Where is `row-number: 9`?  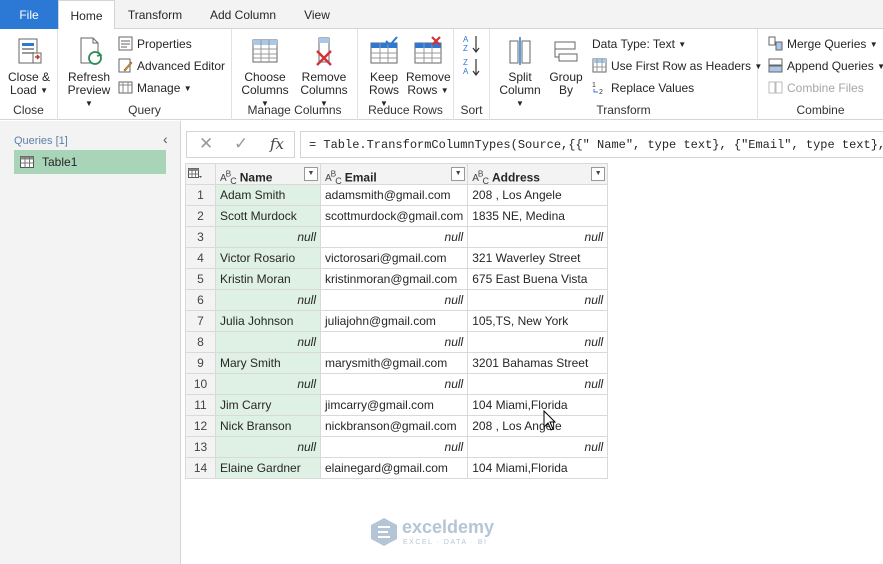 row-number: 9 is located at coordinates (200, 363).